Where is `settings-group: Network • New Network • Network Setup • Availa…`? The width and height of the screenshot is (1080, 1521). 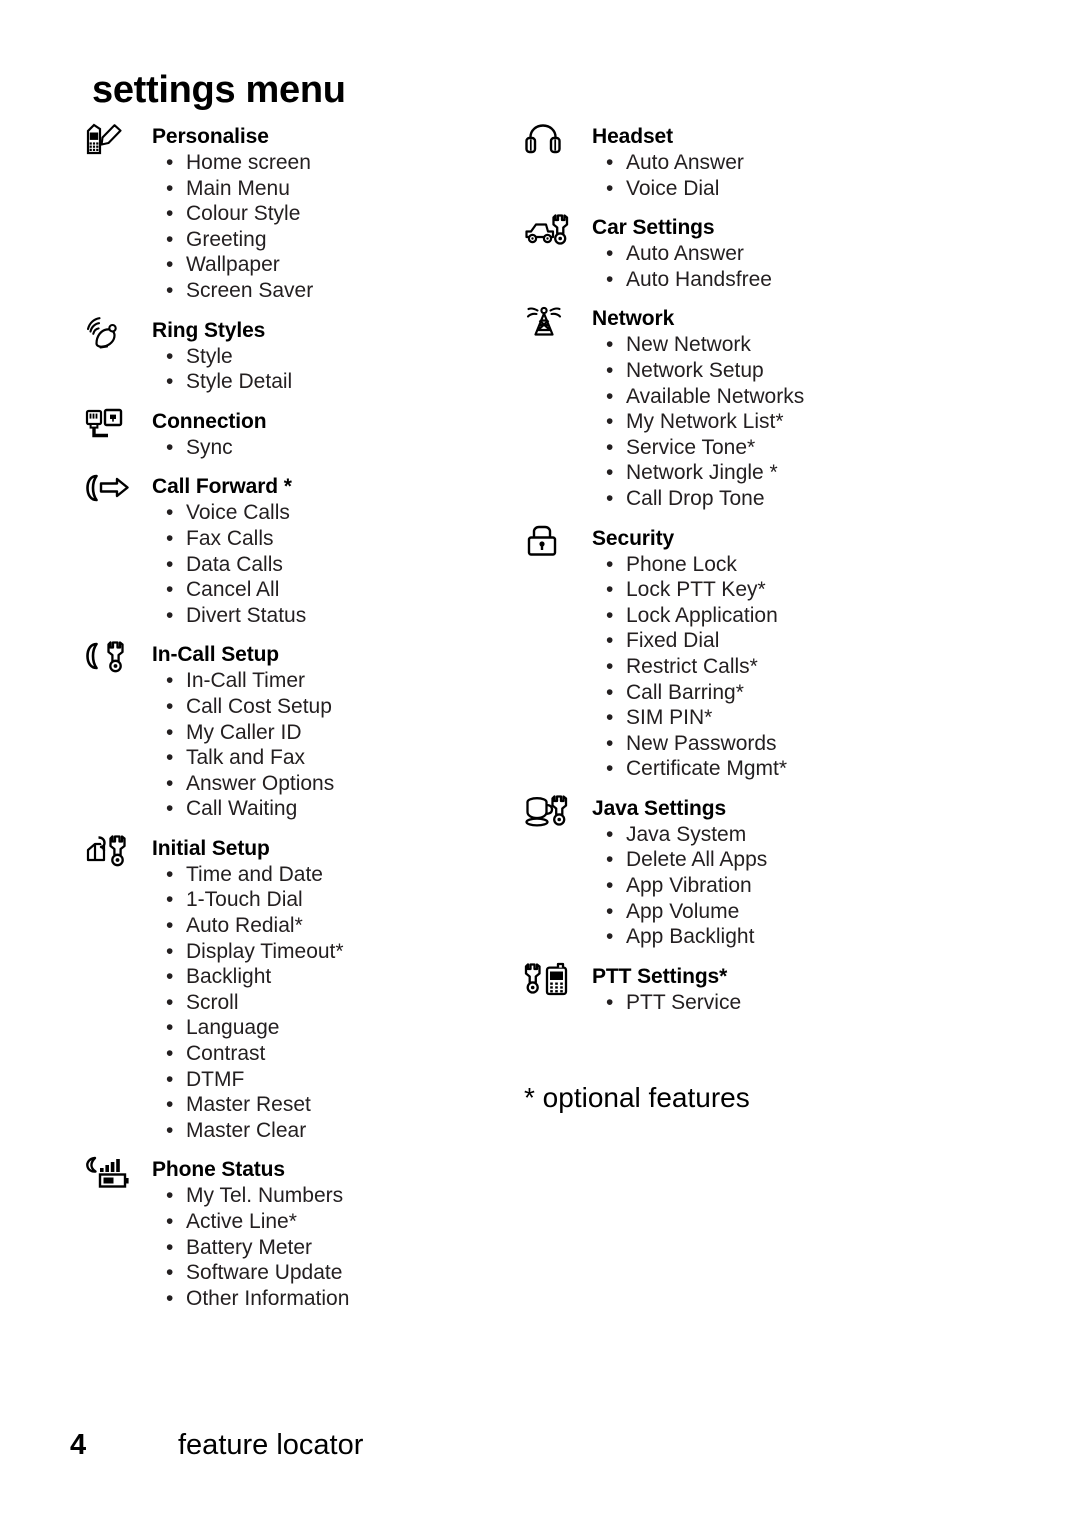
settings-group: Network • New Network • Network Setup • Availa… is located at coordinates (739, 408).